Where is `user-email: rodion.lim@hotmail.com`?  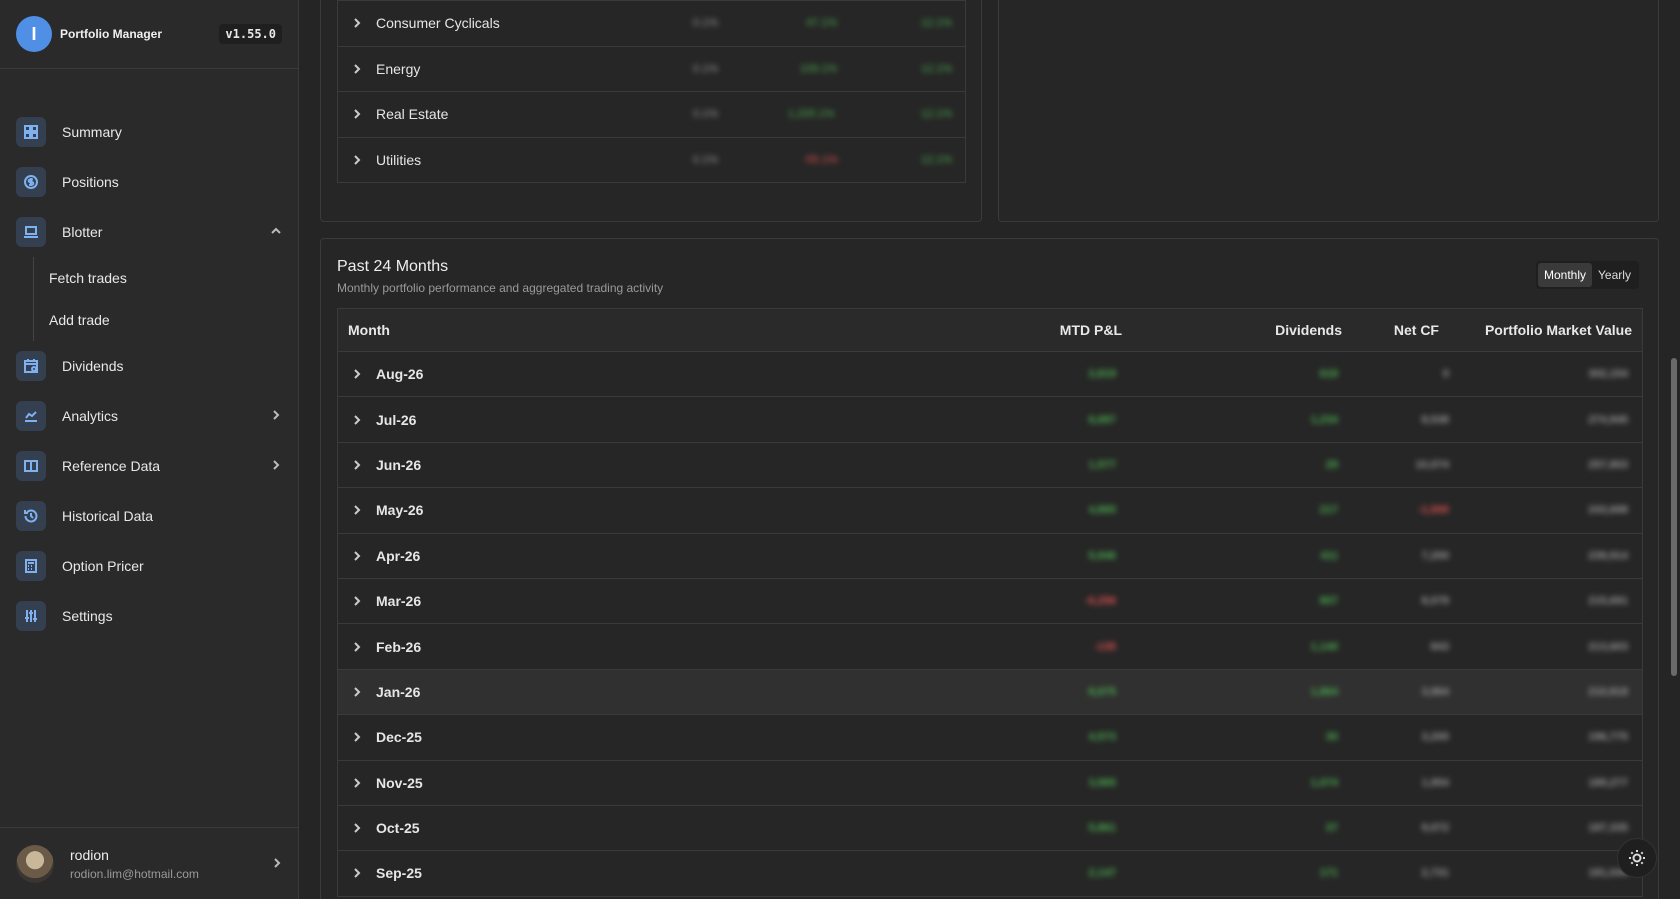 user-email: rodion.lim@hotmail.com is located at coordinates (134, 873).